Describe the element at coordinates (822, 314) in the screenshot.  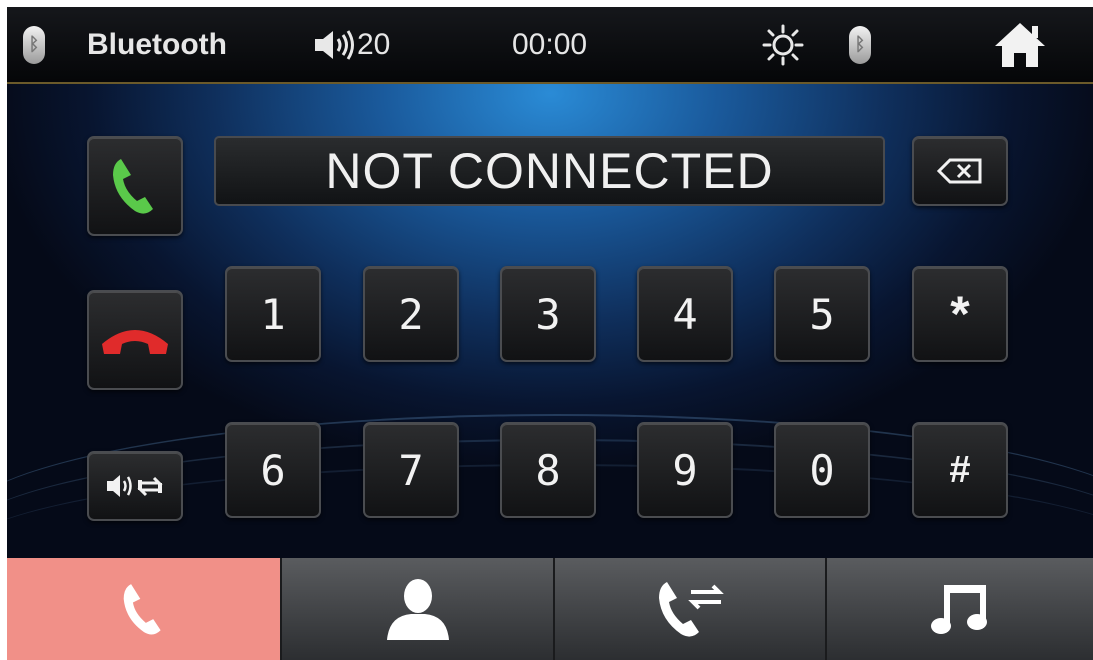
I see `keypad-key-5: 5` at that location.